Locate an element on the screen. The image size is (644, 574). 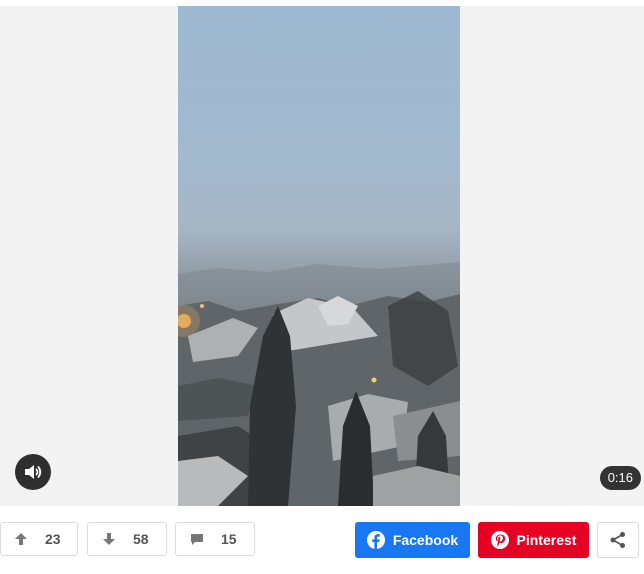
speaker-icon is located at coordinates (33, 472).